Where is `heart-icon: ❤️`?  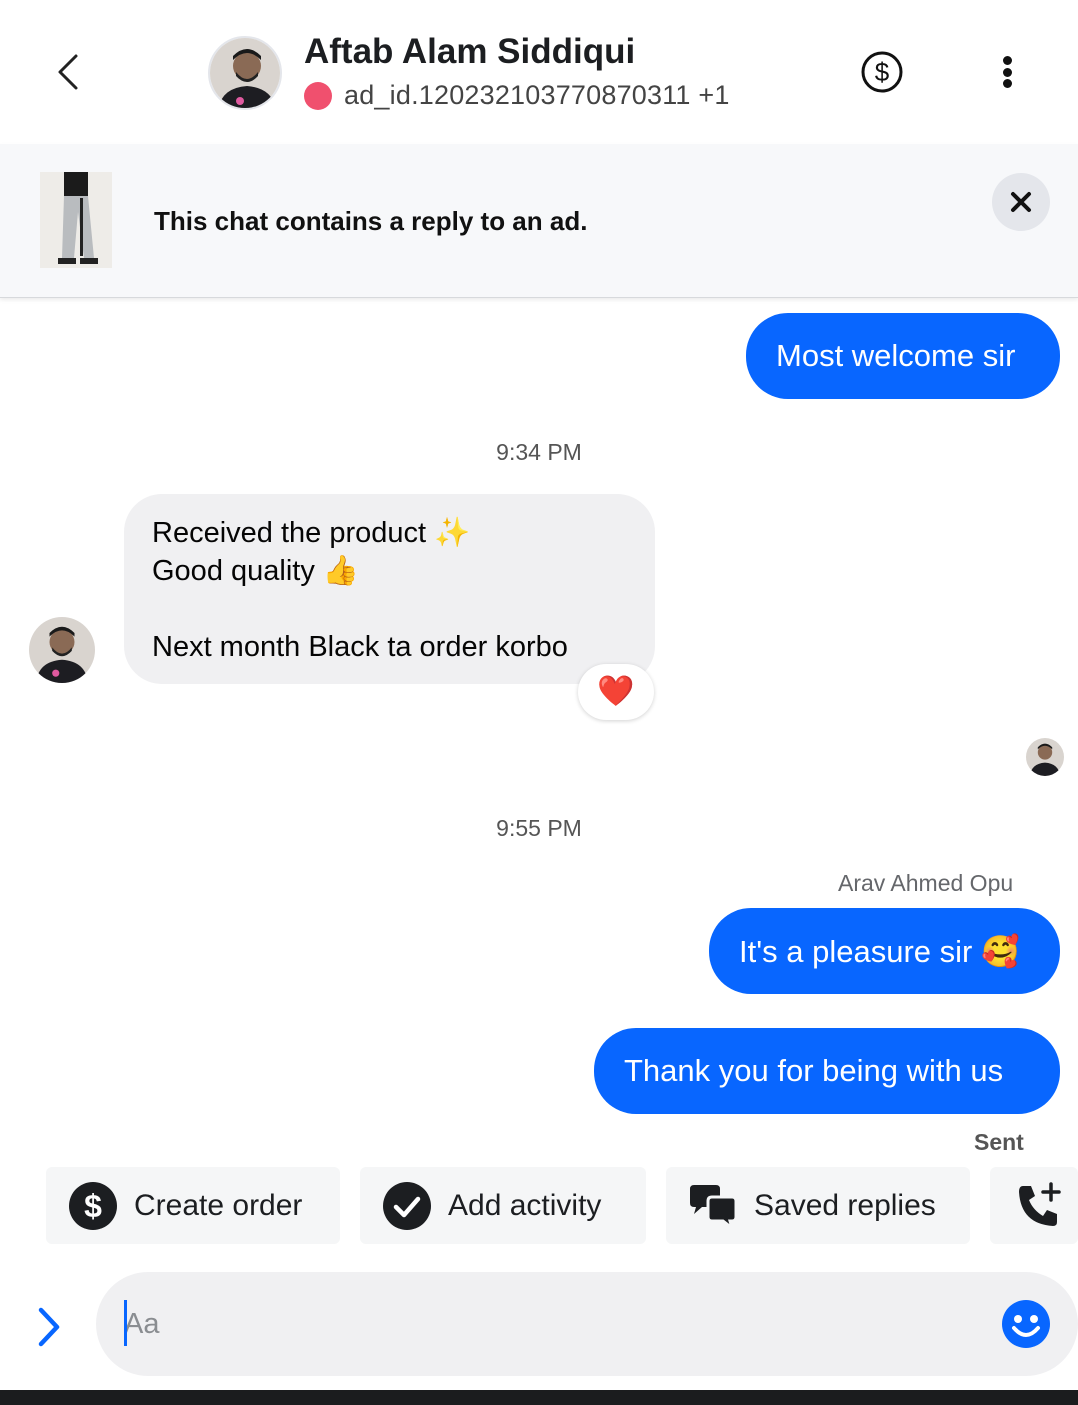 heart-icon: ❤️ is located at coordinates (616, 691).